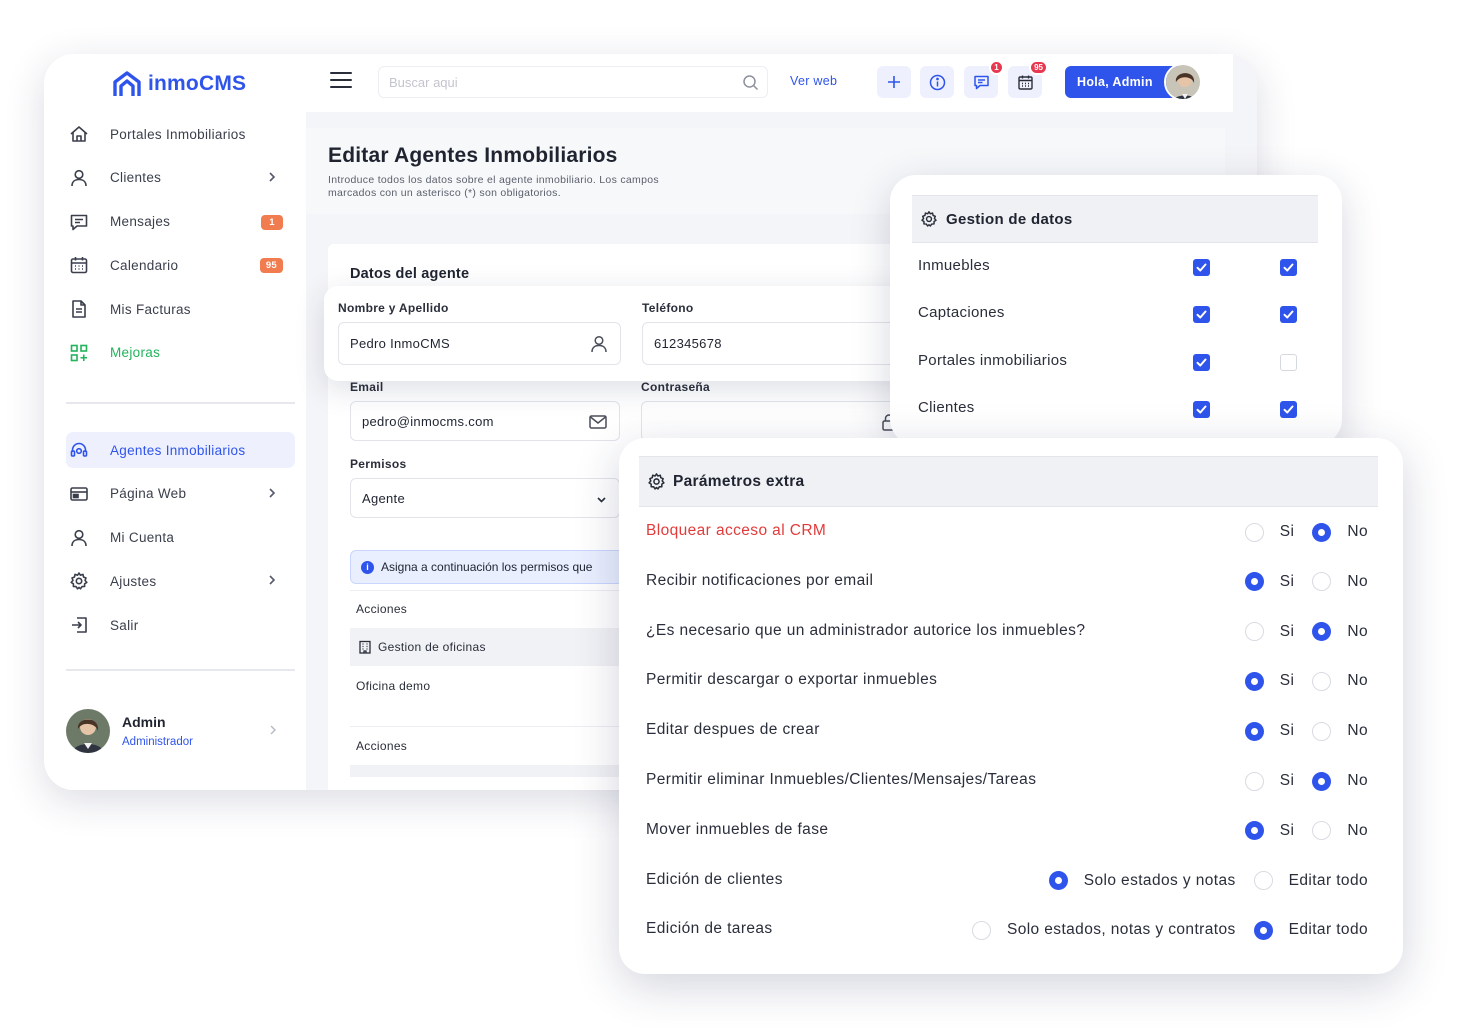 The height and width of the screenshot is (1029, 1468). I want to click on sidebar-item-mensajes: Mensajes 1, so click(180, 222).